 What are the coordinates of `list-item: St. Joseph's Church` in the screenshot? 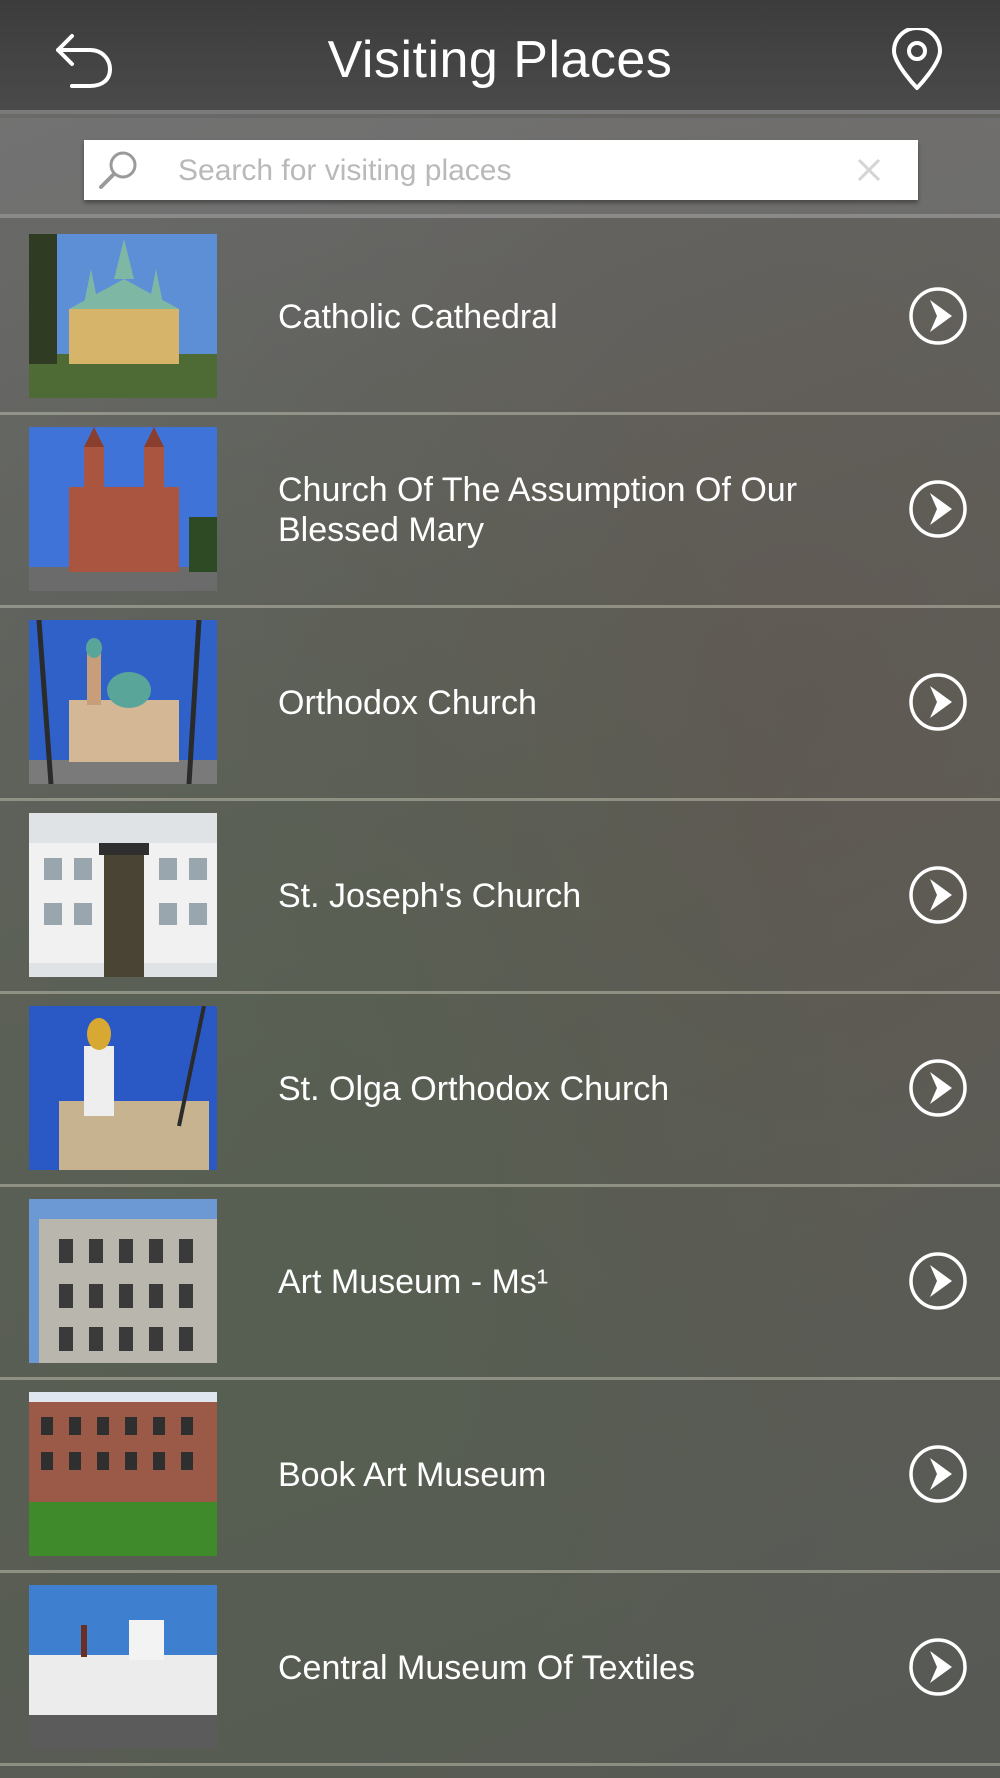 It's located at (500, 897).